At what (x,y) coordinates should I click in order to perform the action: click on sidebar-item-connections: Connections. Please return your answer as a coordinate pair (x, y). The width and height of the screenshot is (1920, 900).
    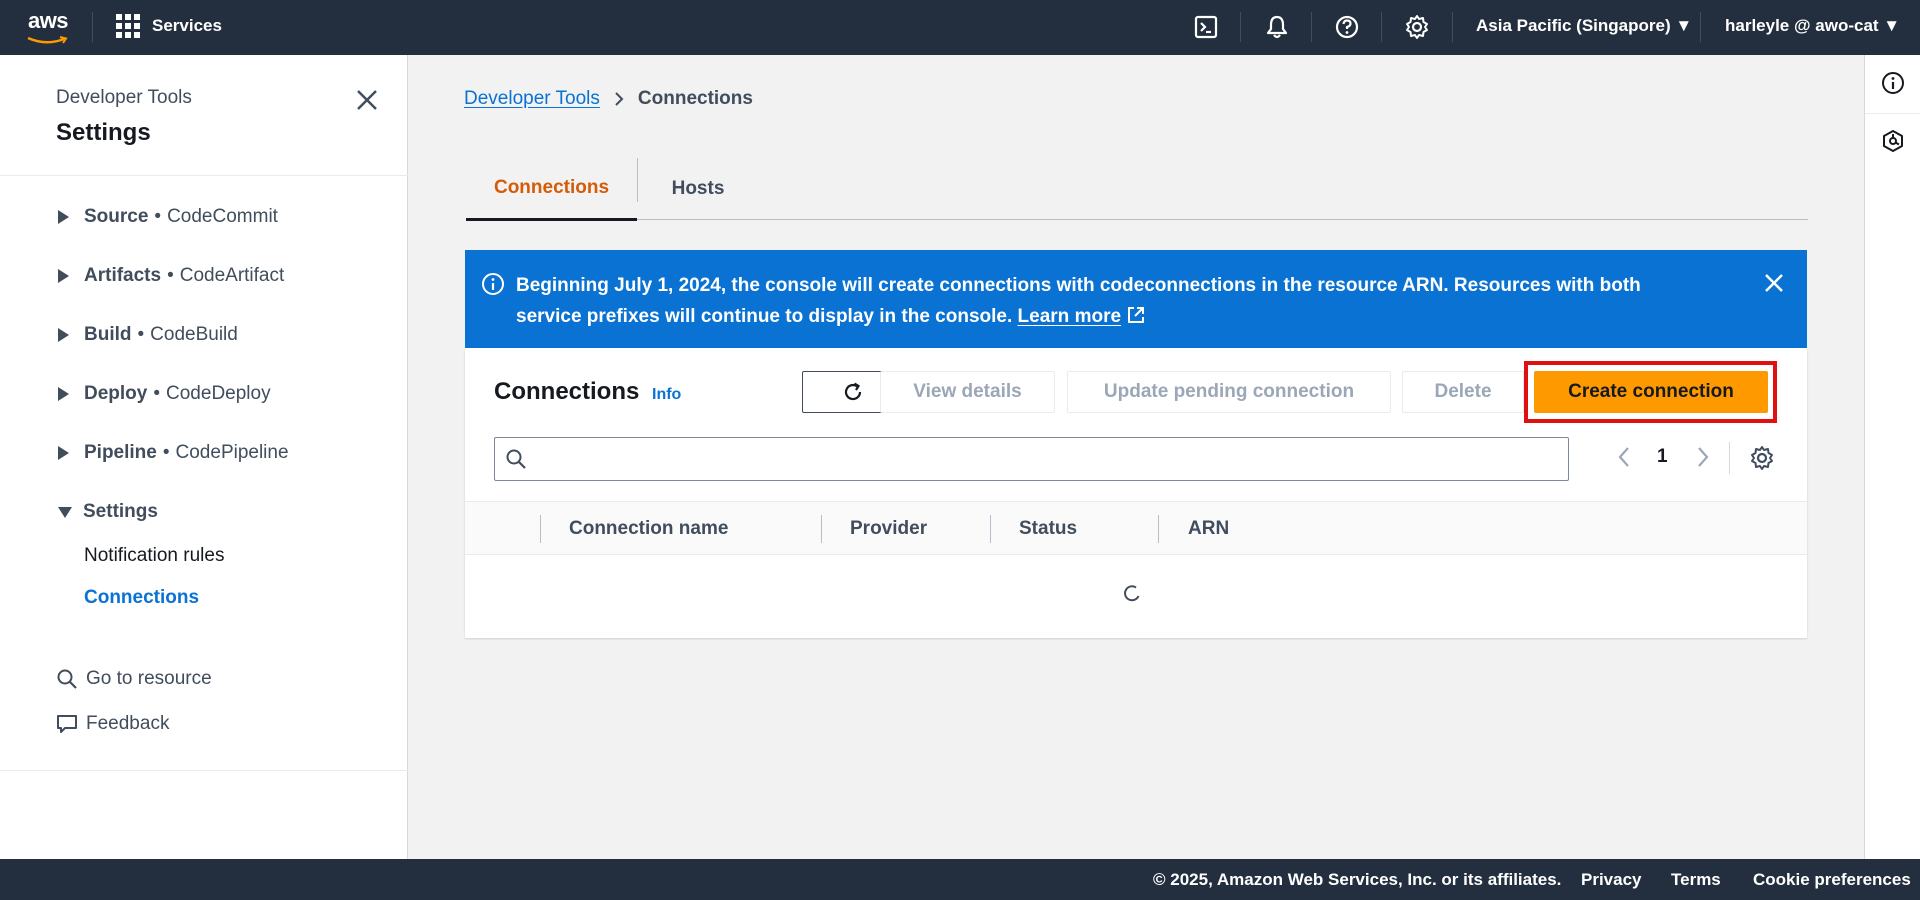
    Looking at the image, I should click on (141, 598).